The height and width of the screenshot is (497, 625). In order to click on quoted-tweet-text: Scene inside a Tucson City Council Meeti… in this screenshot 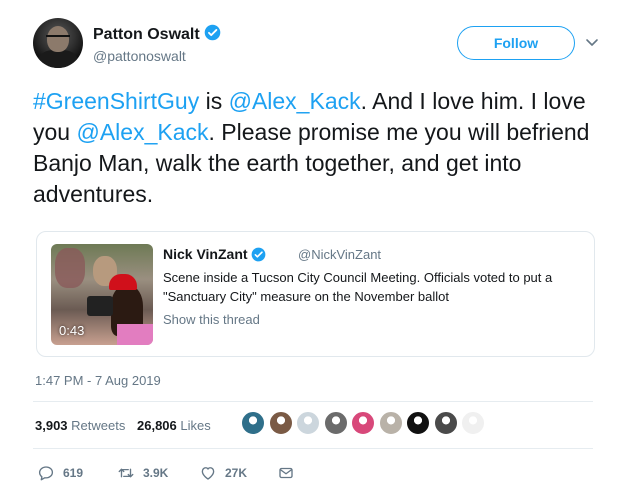, I will do `click(358, 287)`.